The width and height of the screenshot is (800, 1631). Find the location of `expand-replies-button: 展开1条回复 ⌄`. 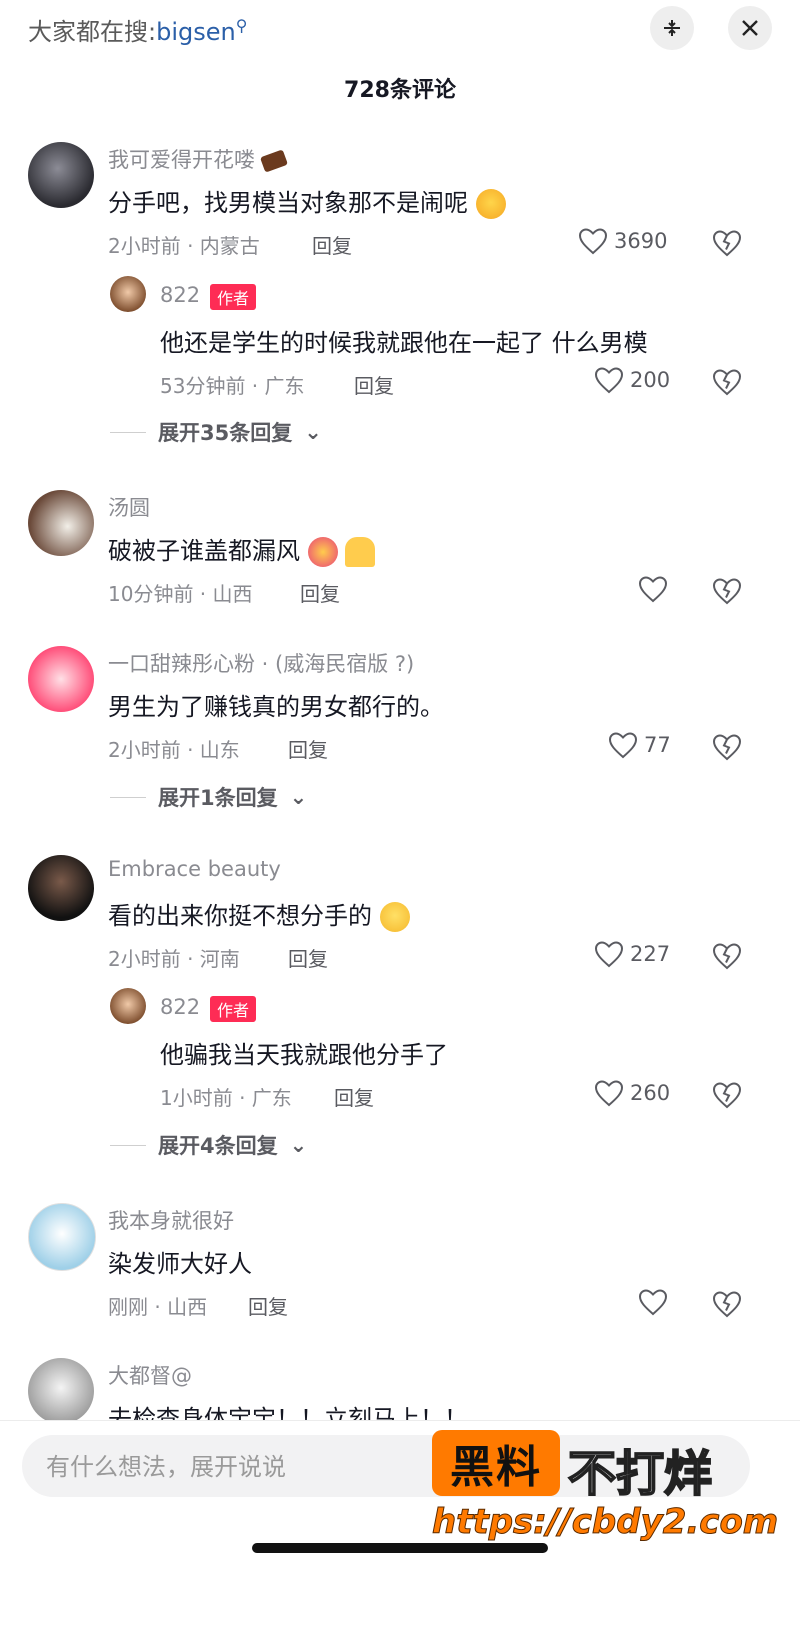

expand-replies-button: 展开1条回复 ⌄ is located at coordinates (208, 797).